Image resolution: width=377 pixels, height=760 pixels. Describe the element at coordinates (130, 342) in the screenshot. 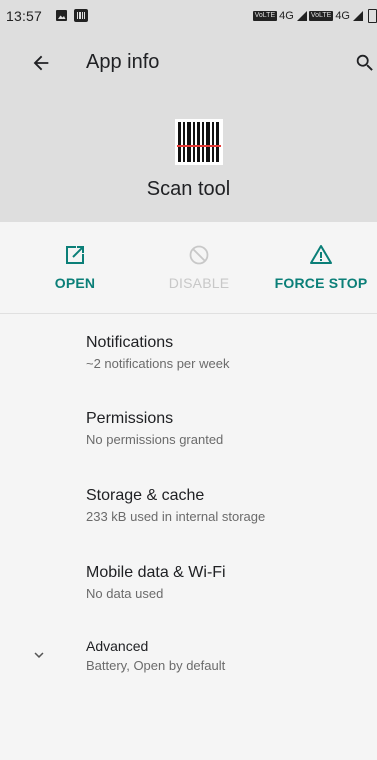

I see `item-title: Notifications` at that location.